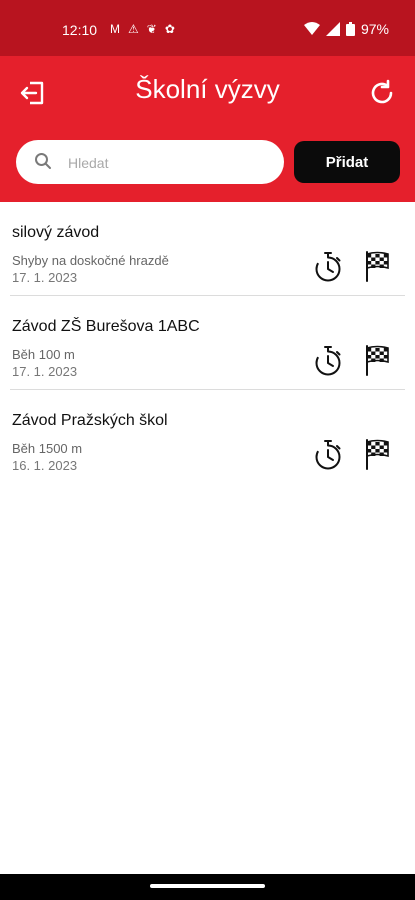 The height and width of the screenshot is (900, 415). What do you see at coordinates (45, 465) in the screenshot?
I see `challenge-date: 16. 1. 2023` at bounding box center [45, 465].